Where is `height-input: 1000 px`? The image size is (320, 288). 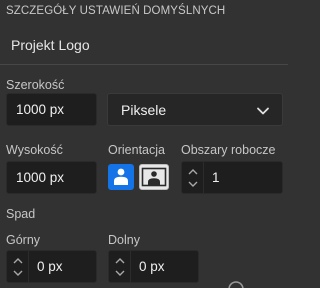
height-input: 1000 px is located at coordinates (51, 177).